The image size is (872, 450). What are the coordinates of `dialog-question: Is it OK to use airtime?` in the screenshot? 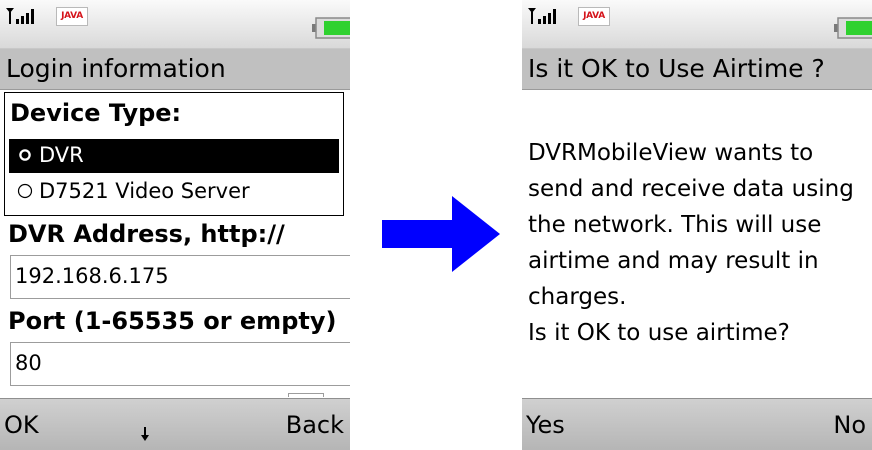 It's located at (659, 333).